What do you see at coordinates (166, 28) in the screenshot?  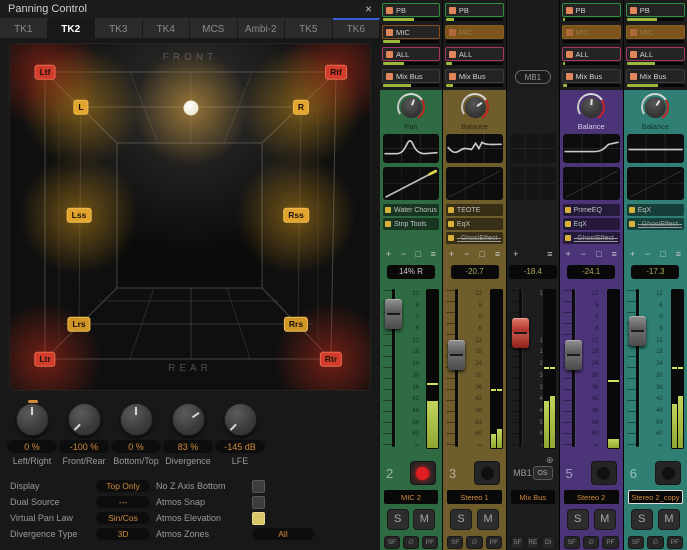 I see `tab-tk4: TK4` at bounding box center [166, 28].